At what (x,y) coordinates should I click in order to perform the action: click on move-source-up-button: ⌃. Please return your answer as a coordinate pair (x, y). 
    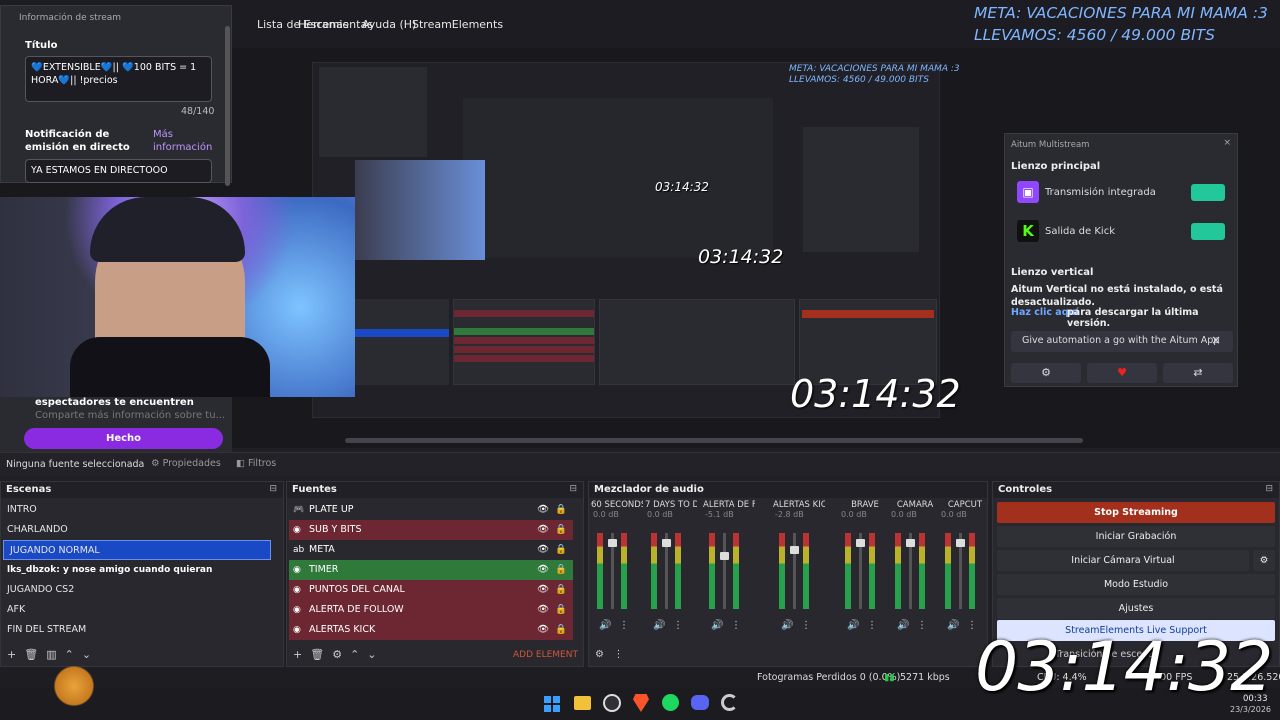
    Looking at the image, I should click on (358, 654).